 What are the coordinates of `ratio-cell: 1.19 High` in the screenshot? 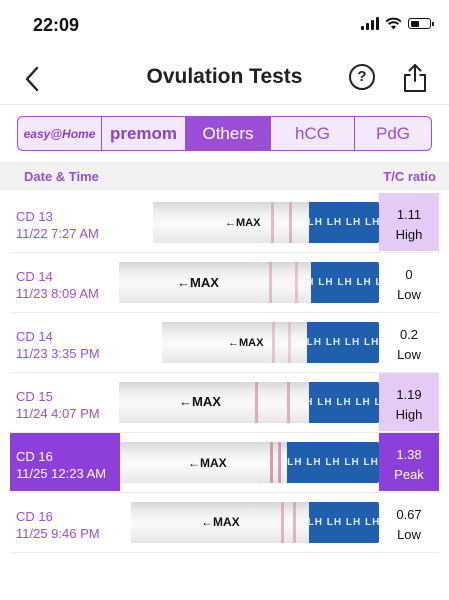 It's located at (409, 402).